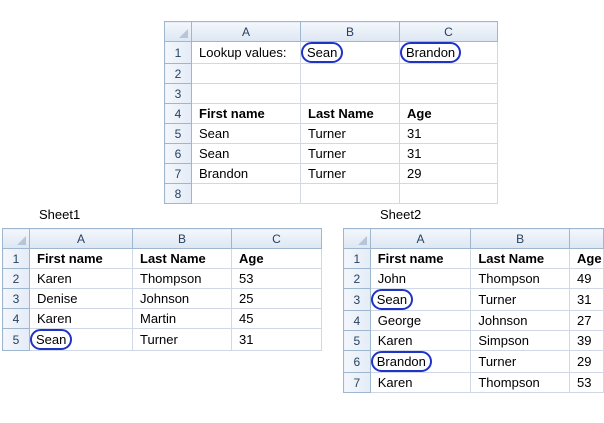 Image resolution: width=604 pixels, height=423 pixels. What do you see at coordinates (182, 318) in the screenshot?
I see `cell: Martin` at bounding box center [182, 318].